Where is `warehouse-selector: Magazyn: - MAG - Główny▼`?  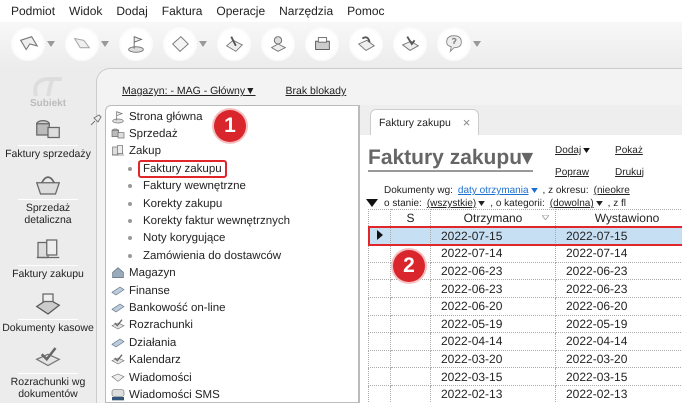
warehouse-selector: Magazyn: - MAG - Główny▼ is located at coordinates (189, 93).